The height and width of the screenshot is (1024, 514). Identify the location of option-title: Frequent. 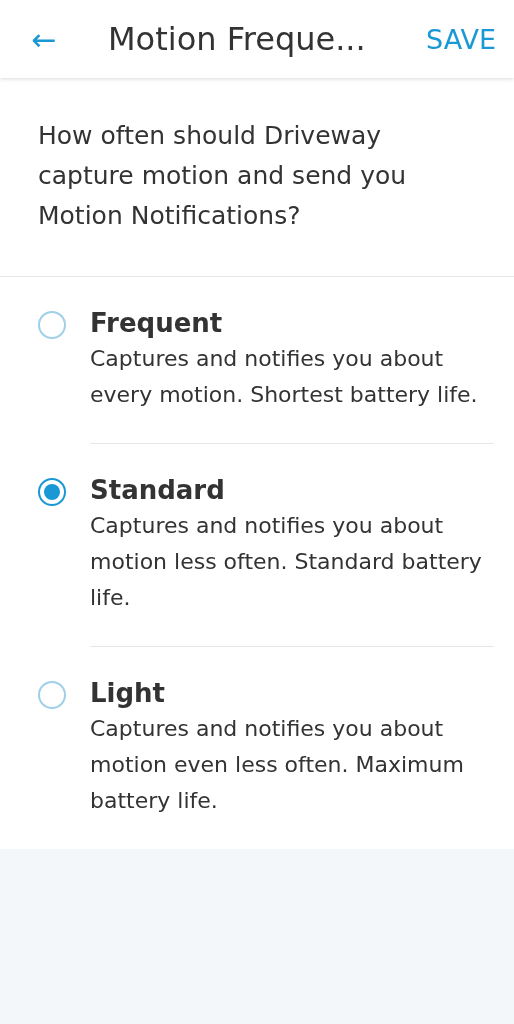
(157, 323).